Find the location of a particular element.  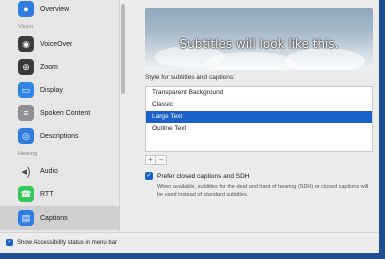

sidebar-item-zoom: ⊕ Zoom is located at coordinates (60, 67).